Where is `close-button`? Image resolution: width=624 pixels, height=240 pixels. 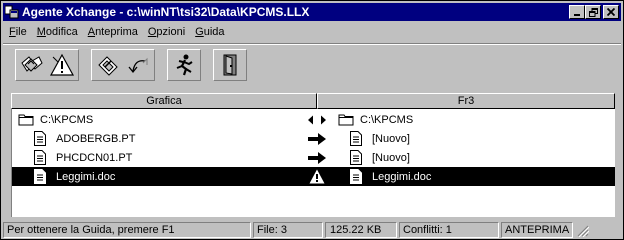 close-button is located at coordinates (611, 12).